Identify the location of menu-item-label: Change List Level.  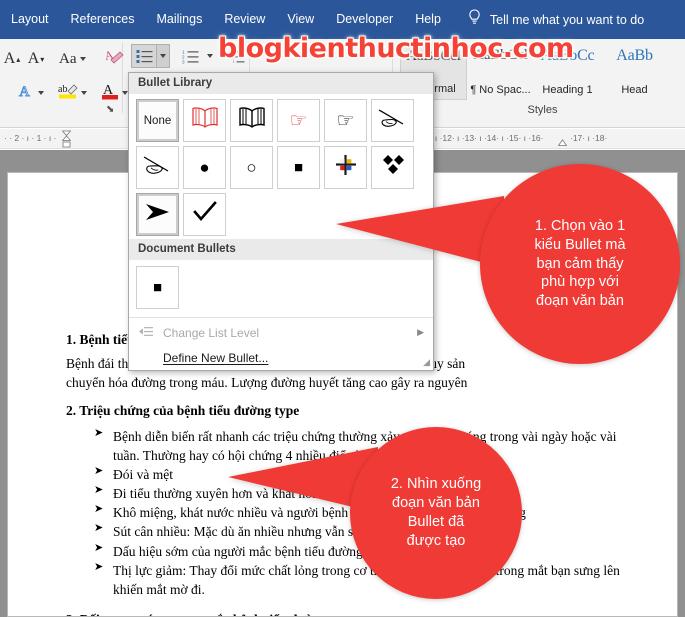
(211, 332).